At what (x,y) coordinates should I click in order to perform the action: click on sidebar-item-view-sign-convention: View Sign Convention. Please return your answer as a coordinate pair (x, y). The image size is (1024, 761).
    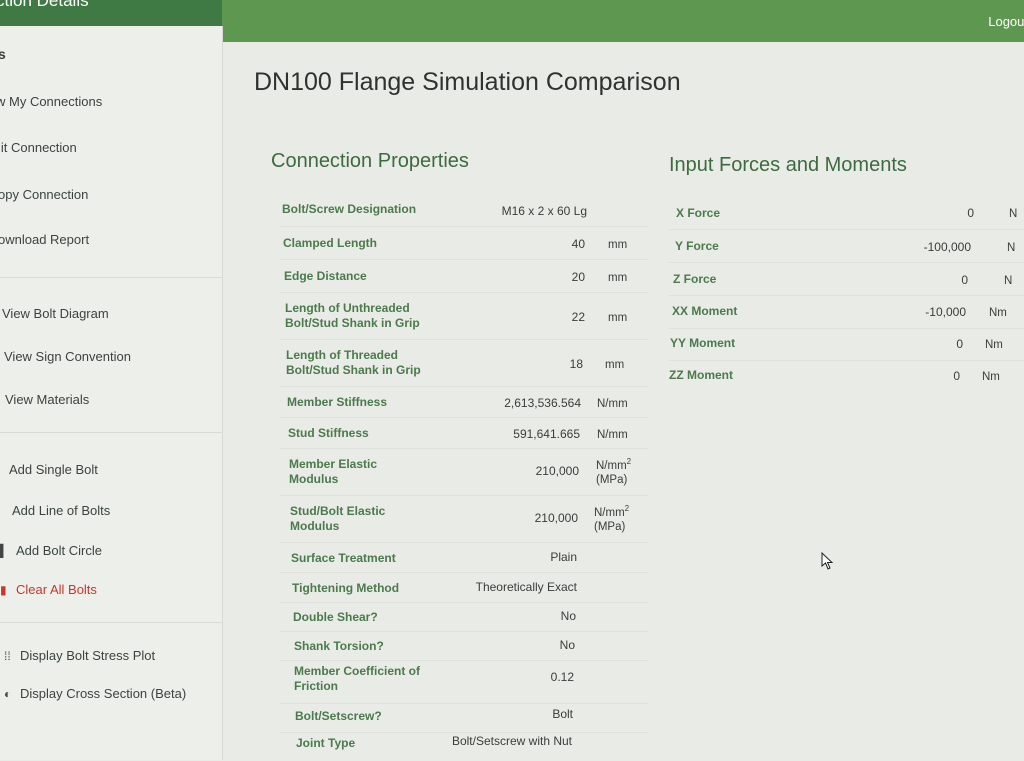
    Looking at the image, I should click on (67, 356).